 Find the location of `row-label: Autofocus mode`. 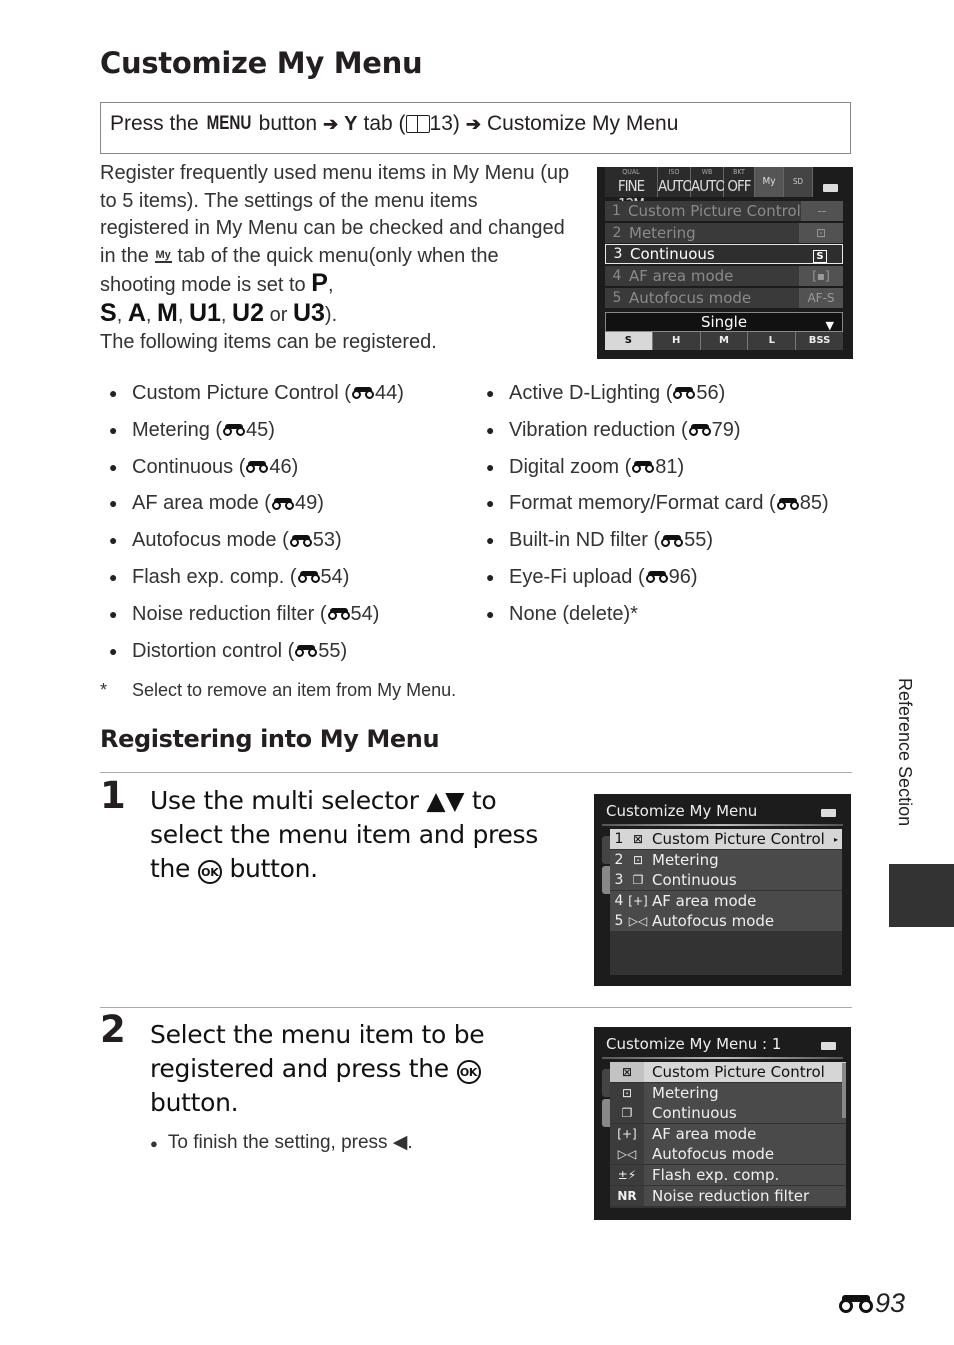

row-label: Autofocus mode is located at coordinates (713, 921).